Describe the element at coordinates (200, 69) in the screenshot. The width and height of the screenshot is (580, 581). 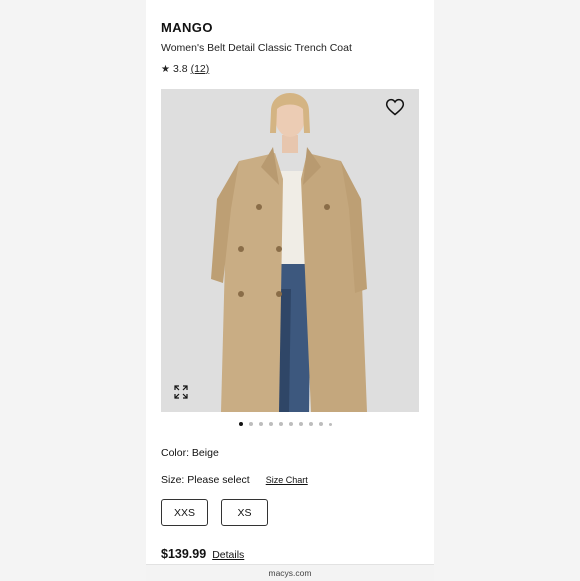
I see `review-count-link: (12)` at that location.